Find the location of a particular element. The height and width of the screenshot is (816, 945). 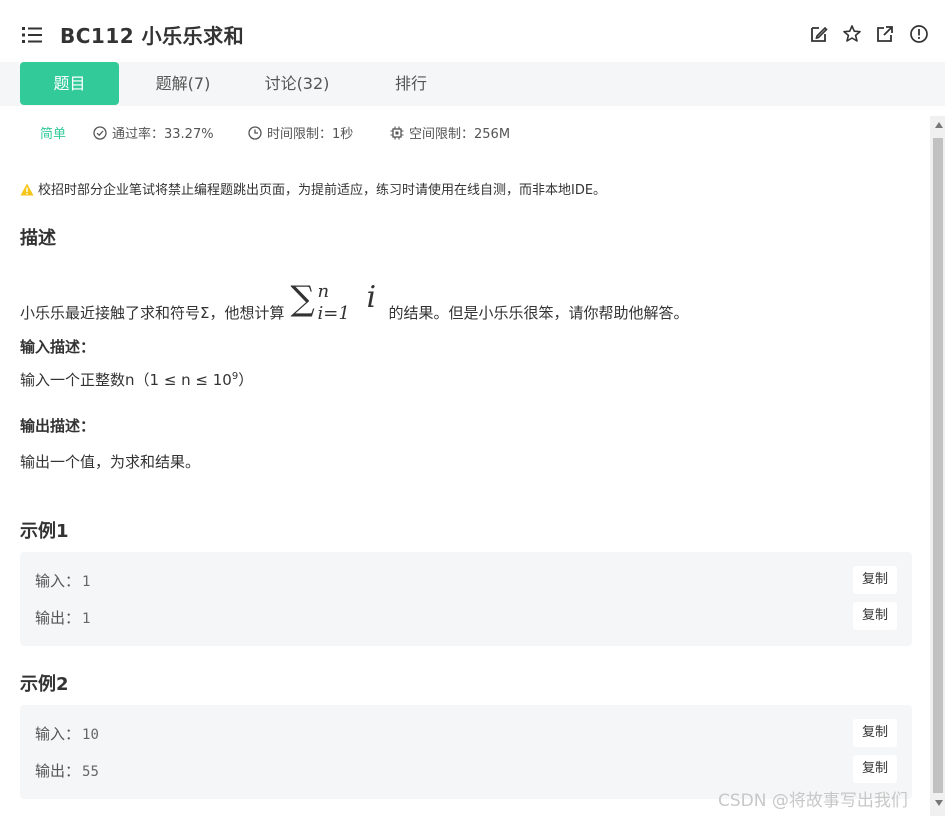

example-1-input-value: 1 is located at coordinates (86, 582).